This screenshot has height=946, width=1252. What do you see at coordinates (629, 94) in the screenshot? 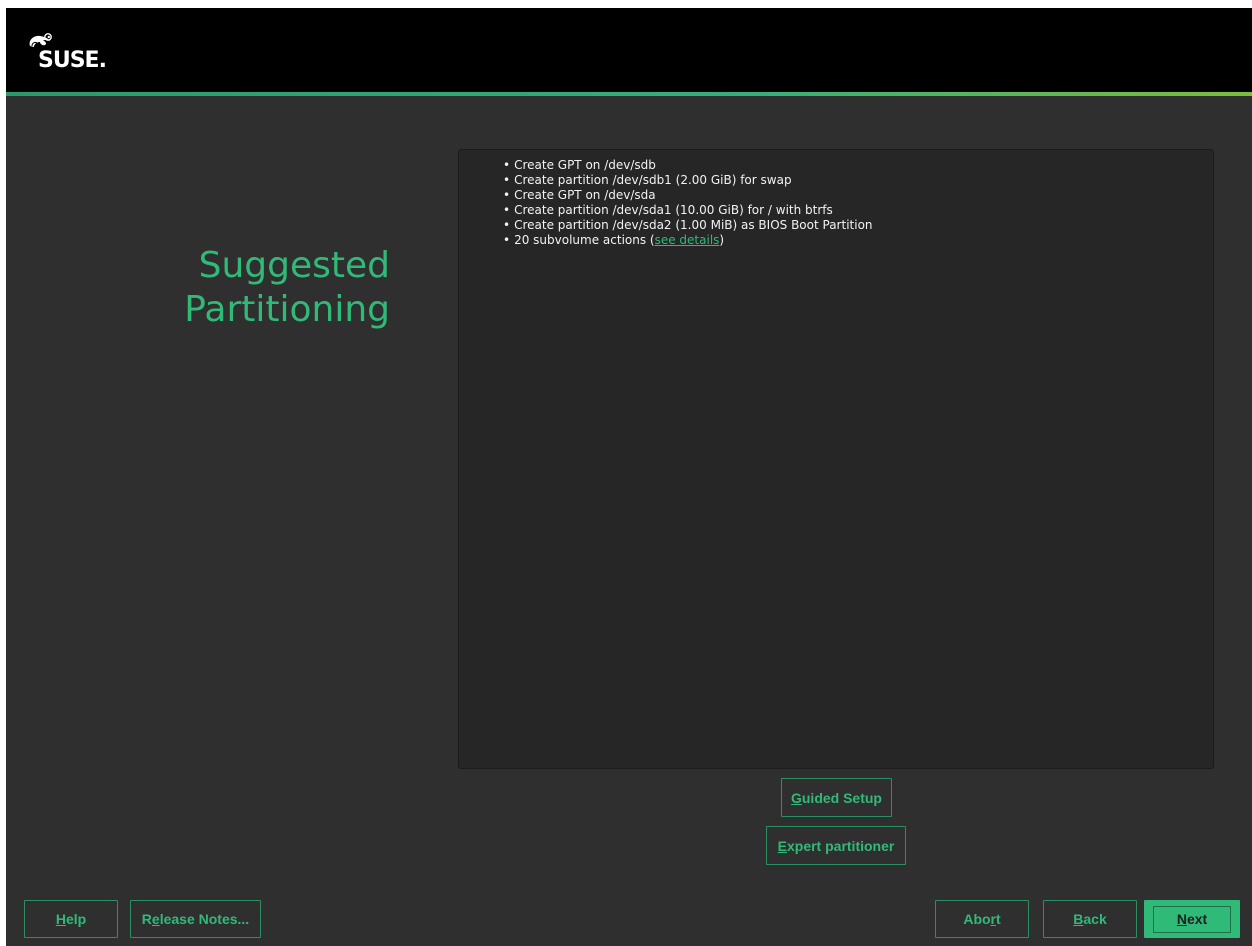
I see `header-accent-line` at bounding box center [629, 94].